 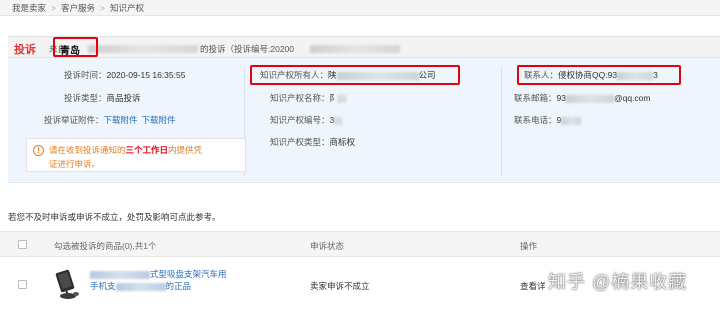 What do you see at coordinates (589, 98) in the screenshot?
I see `redacted-email` at bounding box center [589, 98].